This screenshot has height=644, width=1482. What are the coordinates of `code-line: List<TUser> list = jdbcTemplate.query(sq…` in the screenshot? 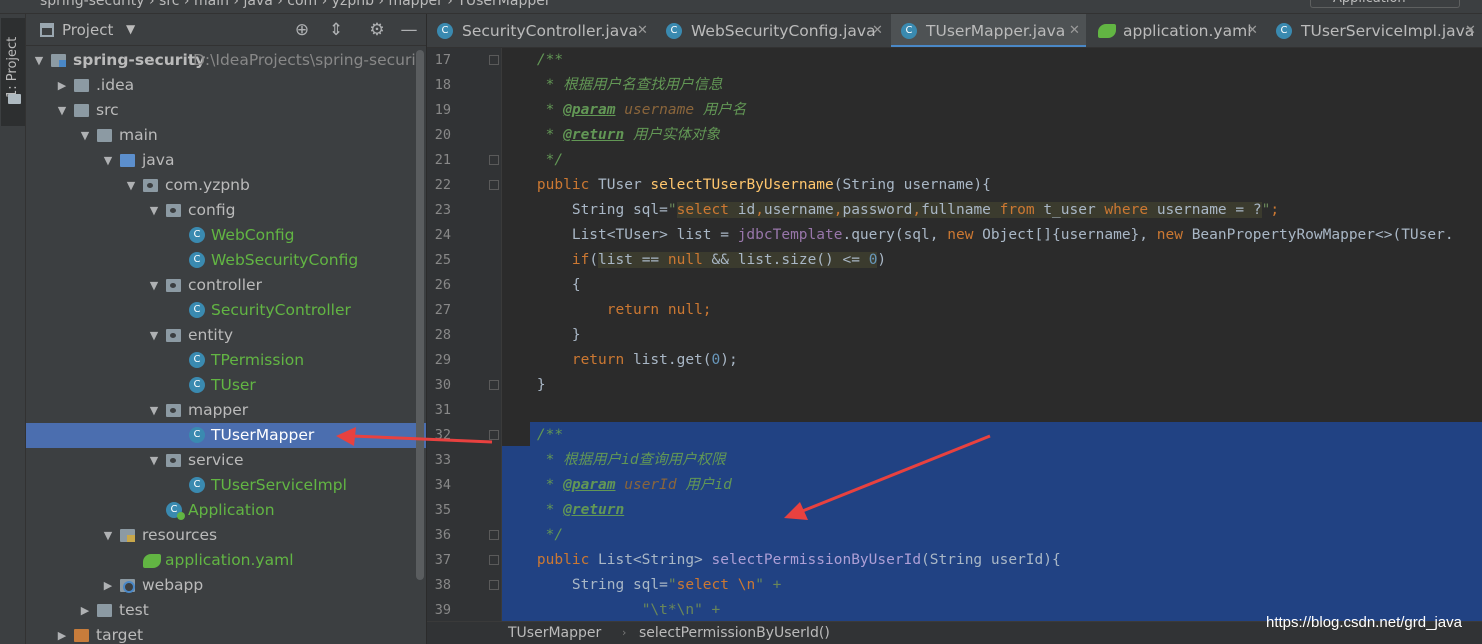 It's located at (978, 235).